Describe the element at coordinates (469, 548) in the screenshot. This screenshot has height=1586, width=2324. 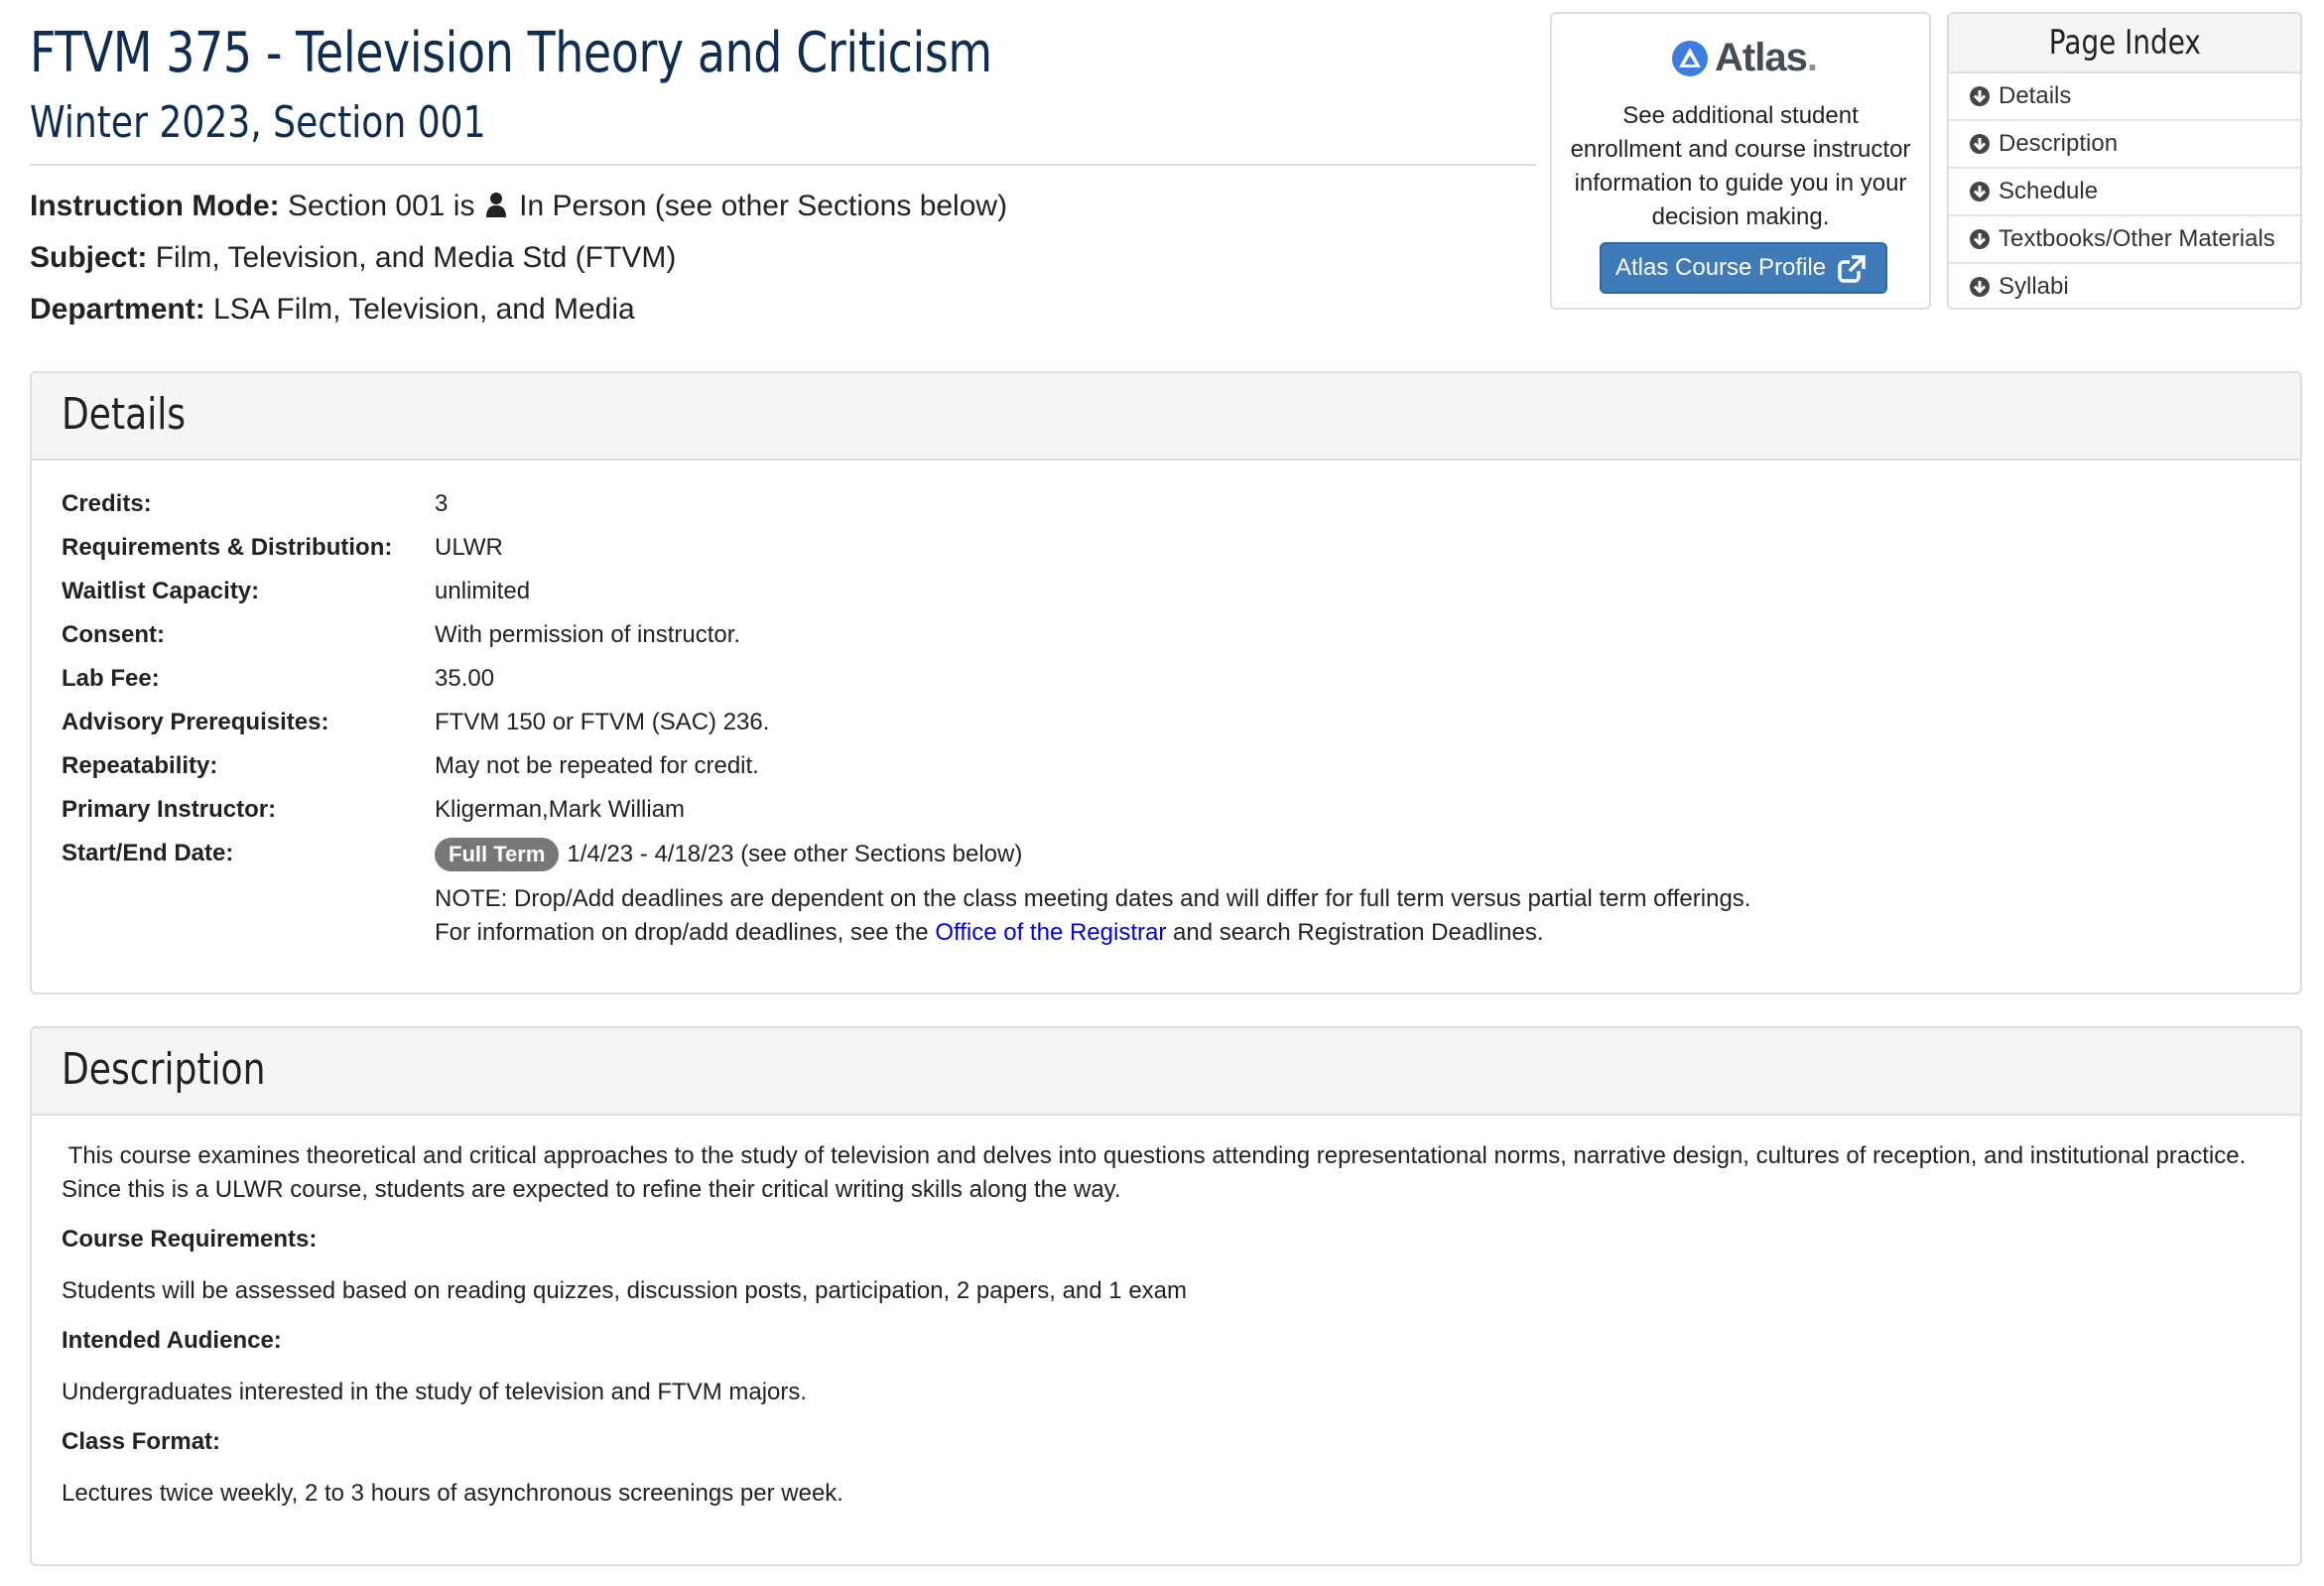
I see `detail-value: ULWR` at that location.